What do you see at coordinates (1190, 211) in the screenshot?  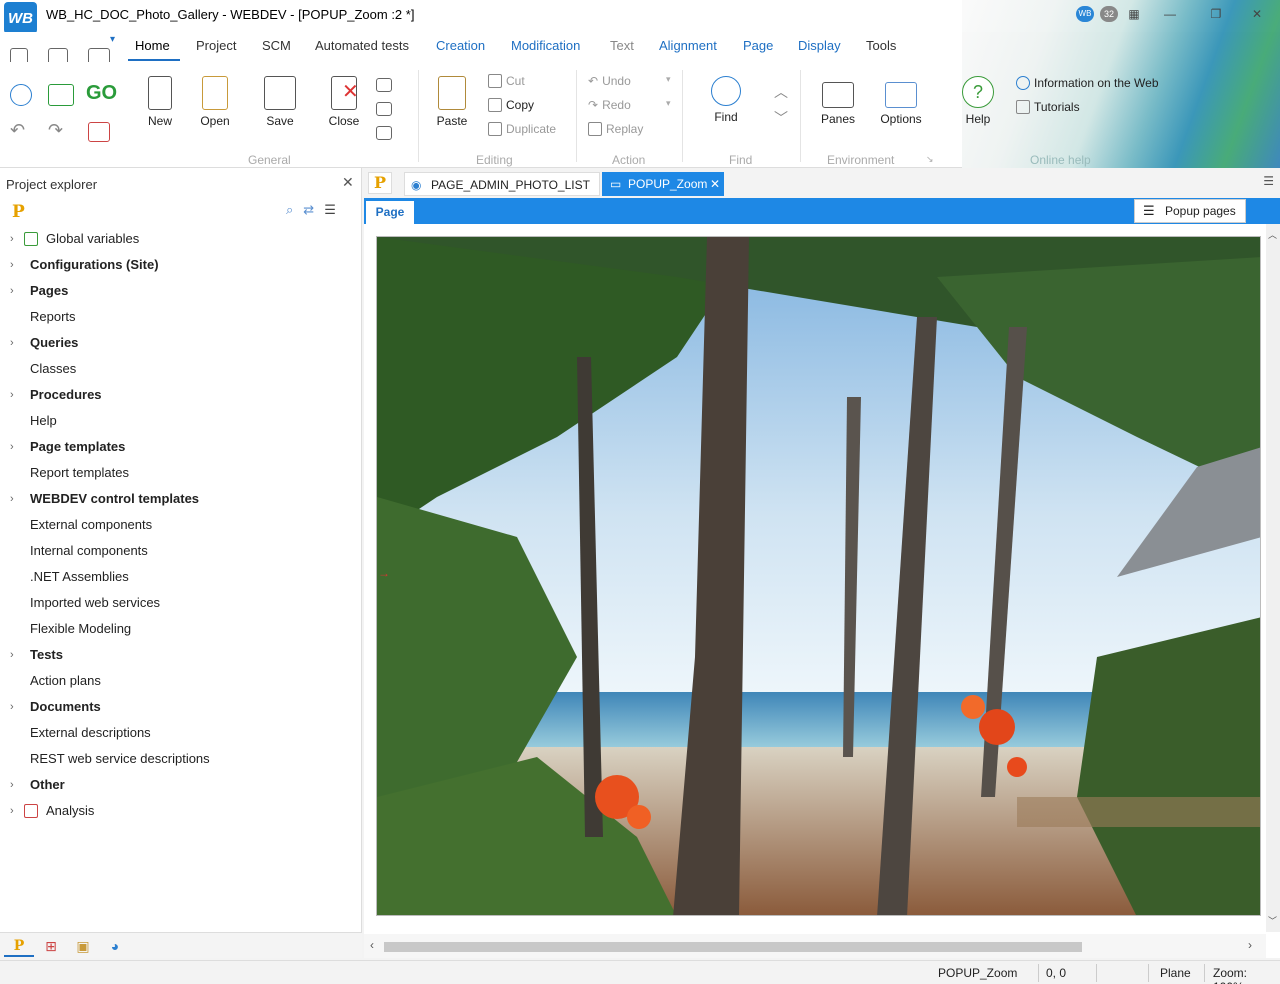 I see `popup-pages-button: ☰ Popup pages` at bounding box center [1190, 211].